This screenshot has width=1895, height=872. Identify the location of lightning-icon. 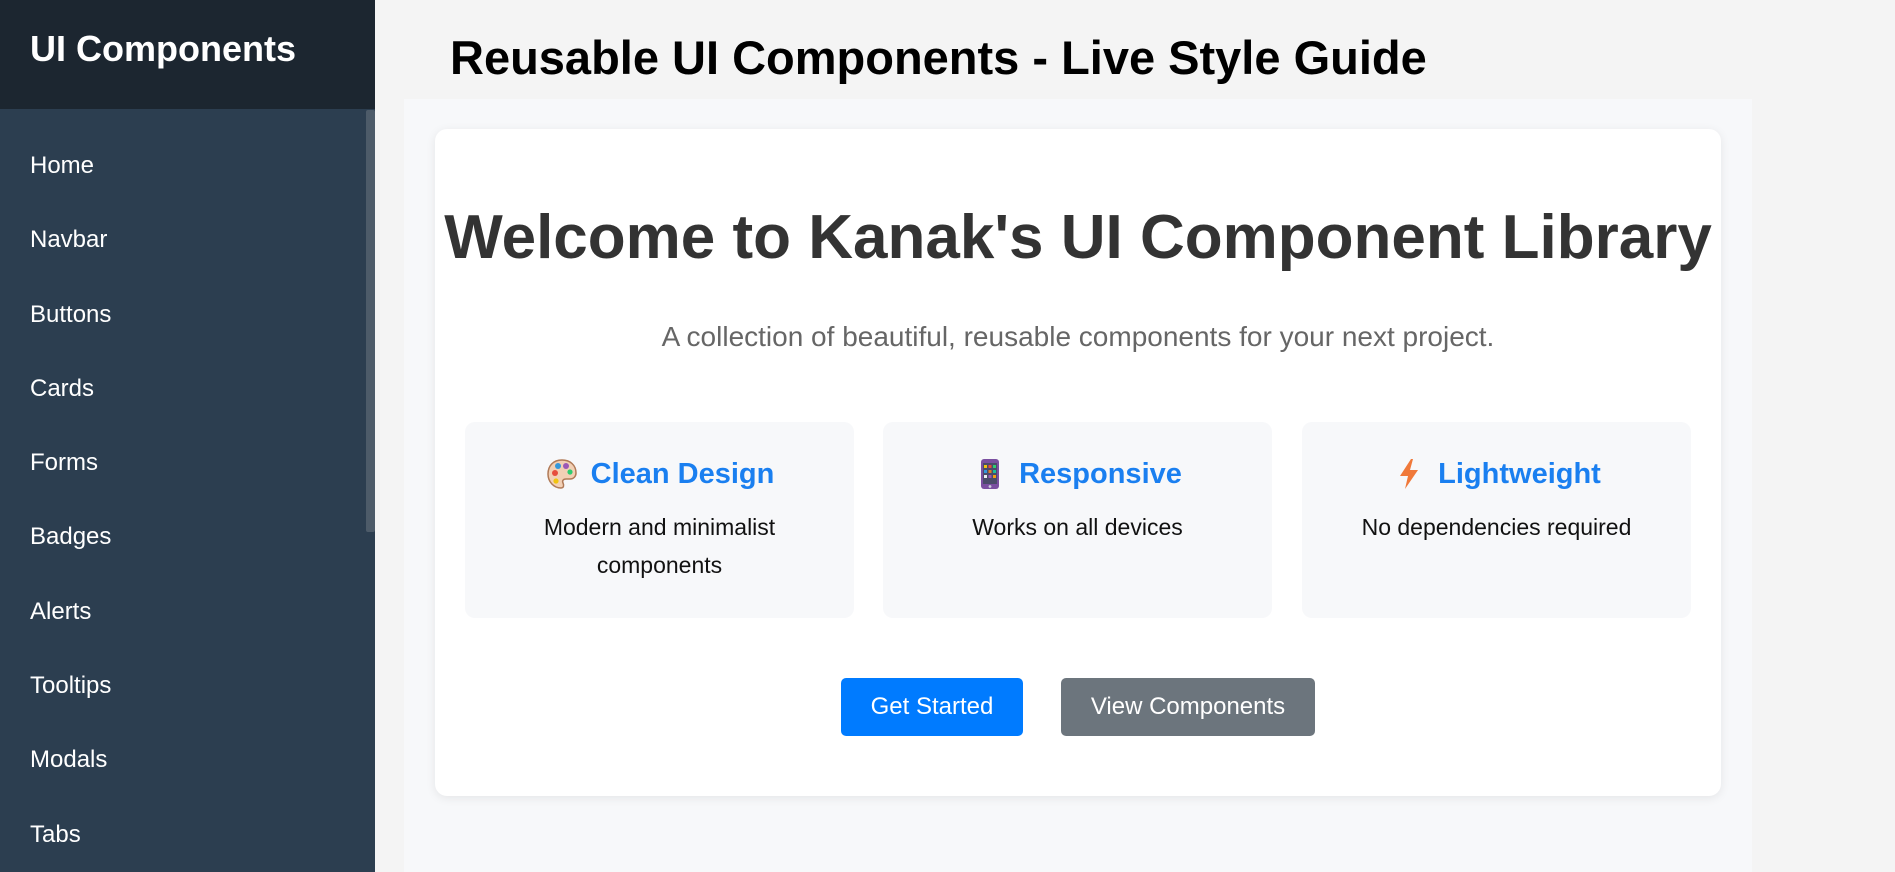
(1409, 474).